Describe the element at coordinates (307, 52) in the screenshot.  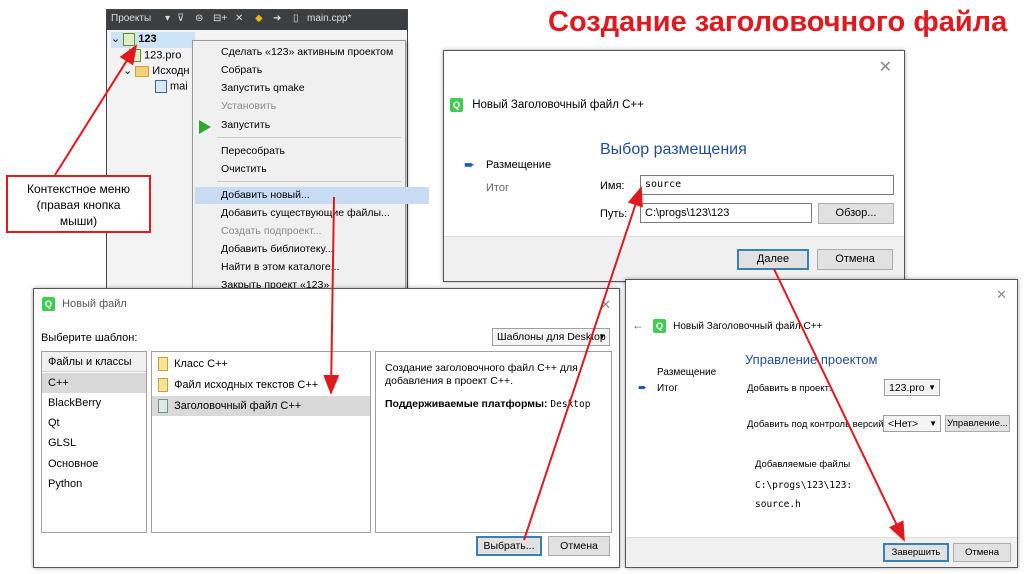
I see `menu-item-set-active: Сделать «123» активным проектом` at that location.